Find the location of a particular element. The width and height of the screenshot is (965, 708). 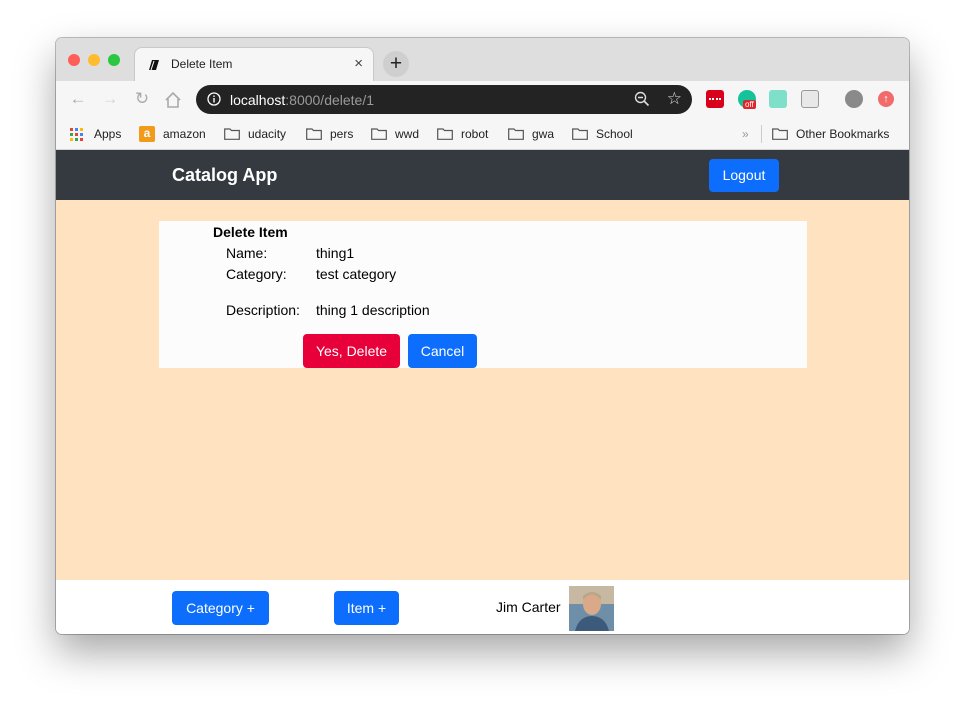

bookmark-apps: Apps is located at coordinates (100, 134).